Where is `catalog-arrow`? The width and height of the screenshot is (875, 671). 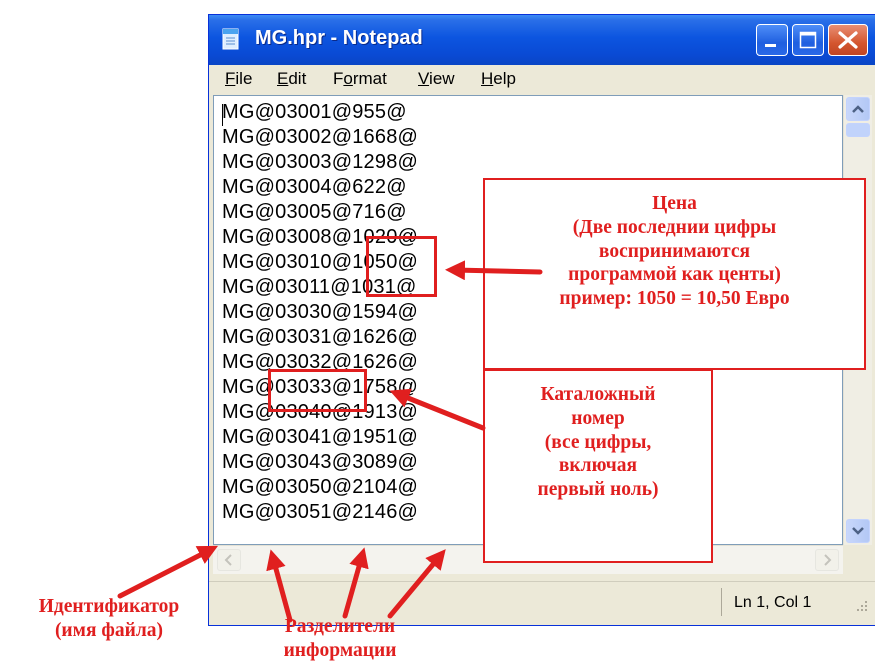 catalog-arrow is located at coordinates (437, 409).